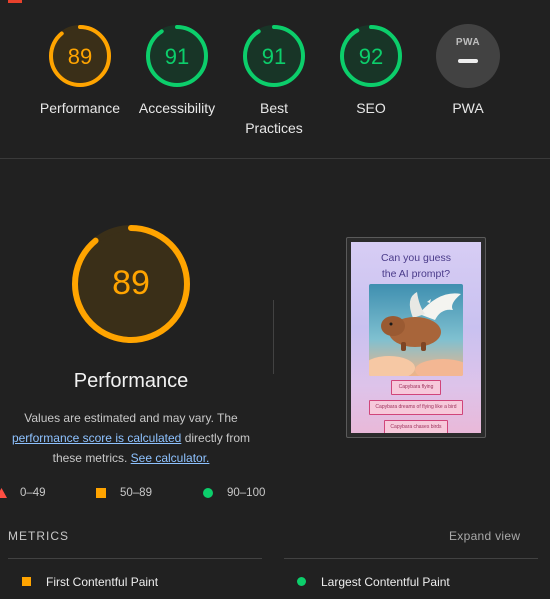  What do you see at coordinates (38, 536) in the screenshot?
I see `metrics-heading: METRICS` at bounding box center [38, 536].